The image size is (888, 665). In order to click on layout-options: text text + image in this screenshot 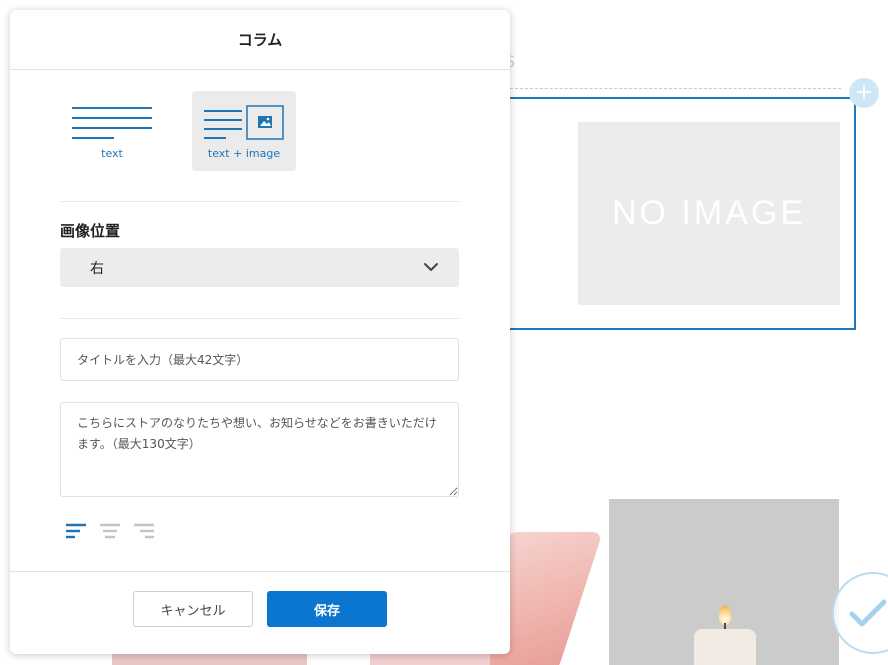, I will do `click(178, 131)`.